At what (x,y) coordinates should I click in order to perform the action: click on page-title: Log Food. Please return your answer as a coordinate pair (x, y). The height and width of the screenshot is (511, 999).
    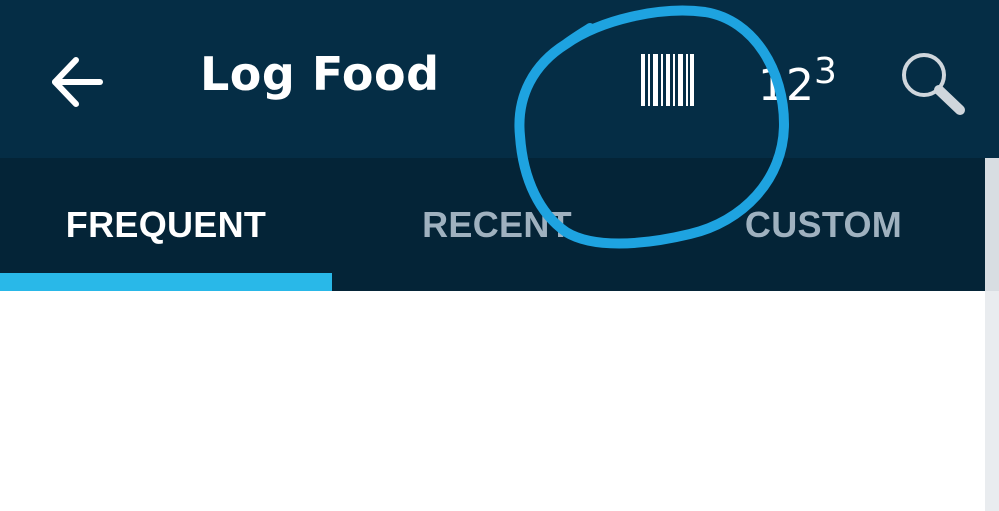
    Looking at the image, I should click on (320, 74).